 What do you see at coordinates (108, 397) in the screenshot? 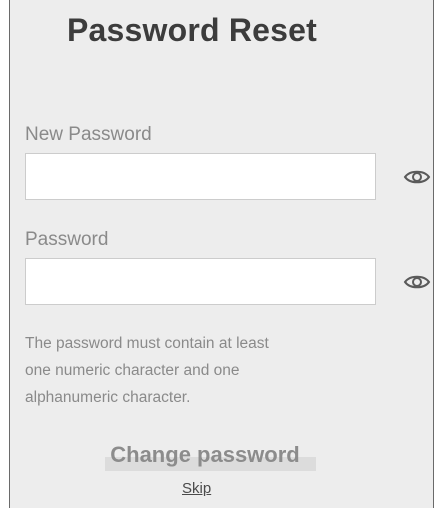
I see `hint-line: alphanumeric character.` at bounding box center [108, 397].